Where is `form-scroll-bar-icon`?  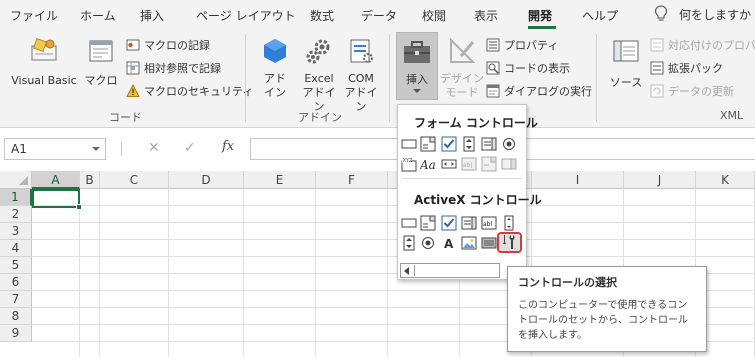 form-scroll-bar-icon is located at coordinates (449, 164).